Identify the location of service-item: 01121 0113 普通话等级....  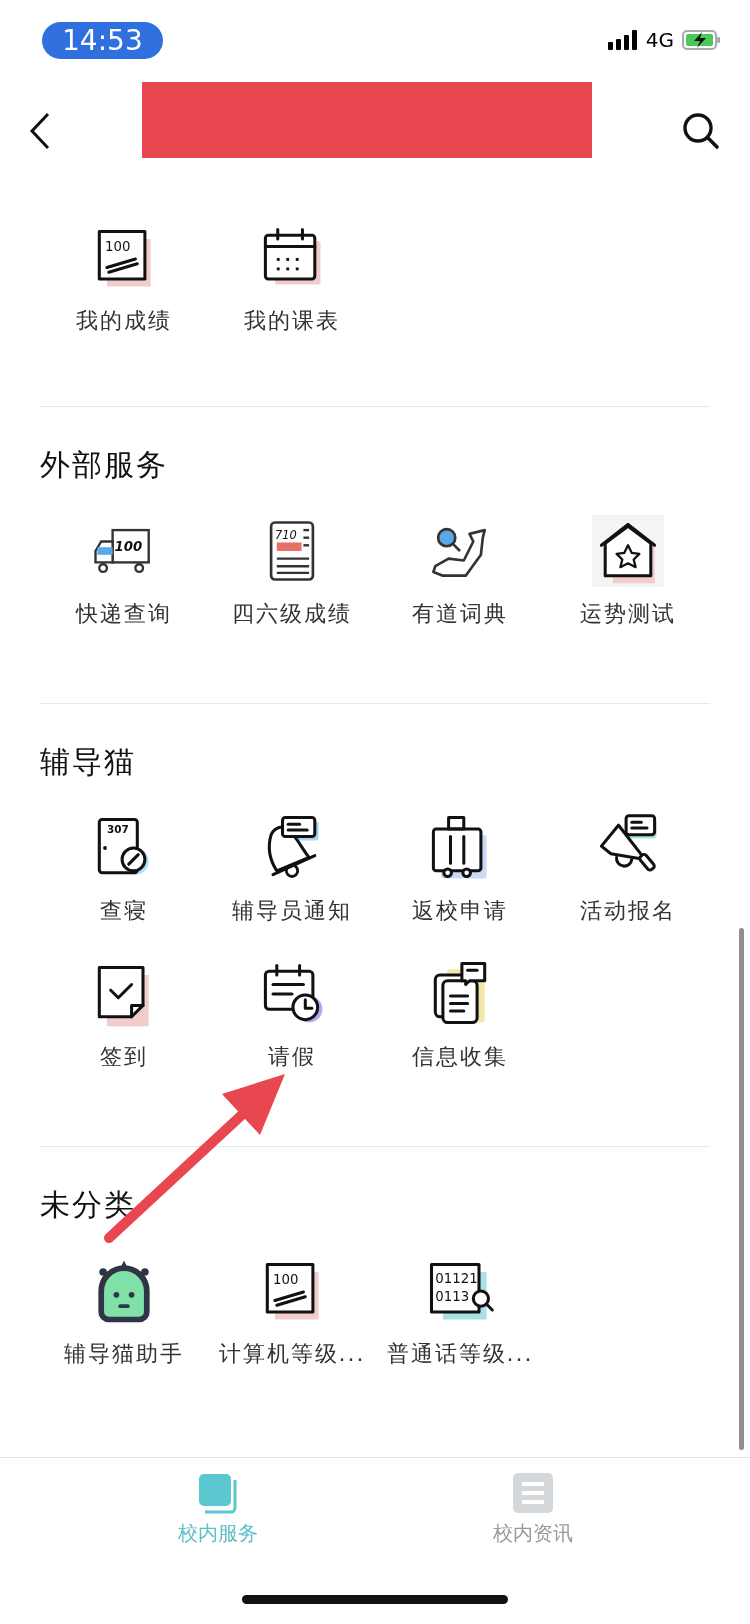
(460, 1312).